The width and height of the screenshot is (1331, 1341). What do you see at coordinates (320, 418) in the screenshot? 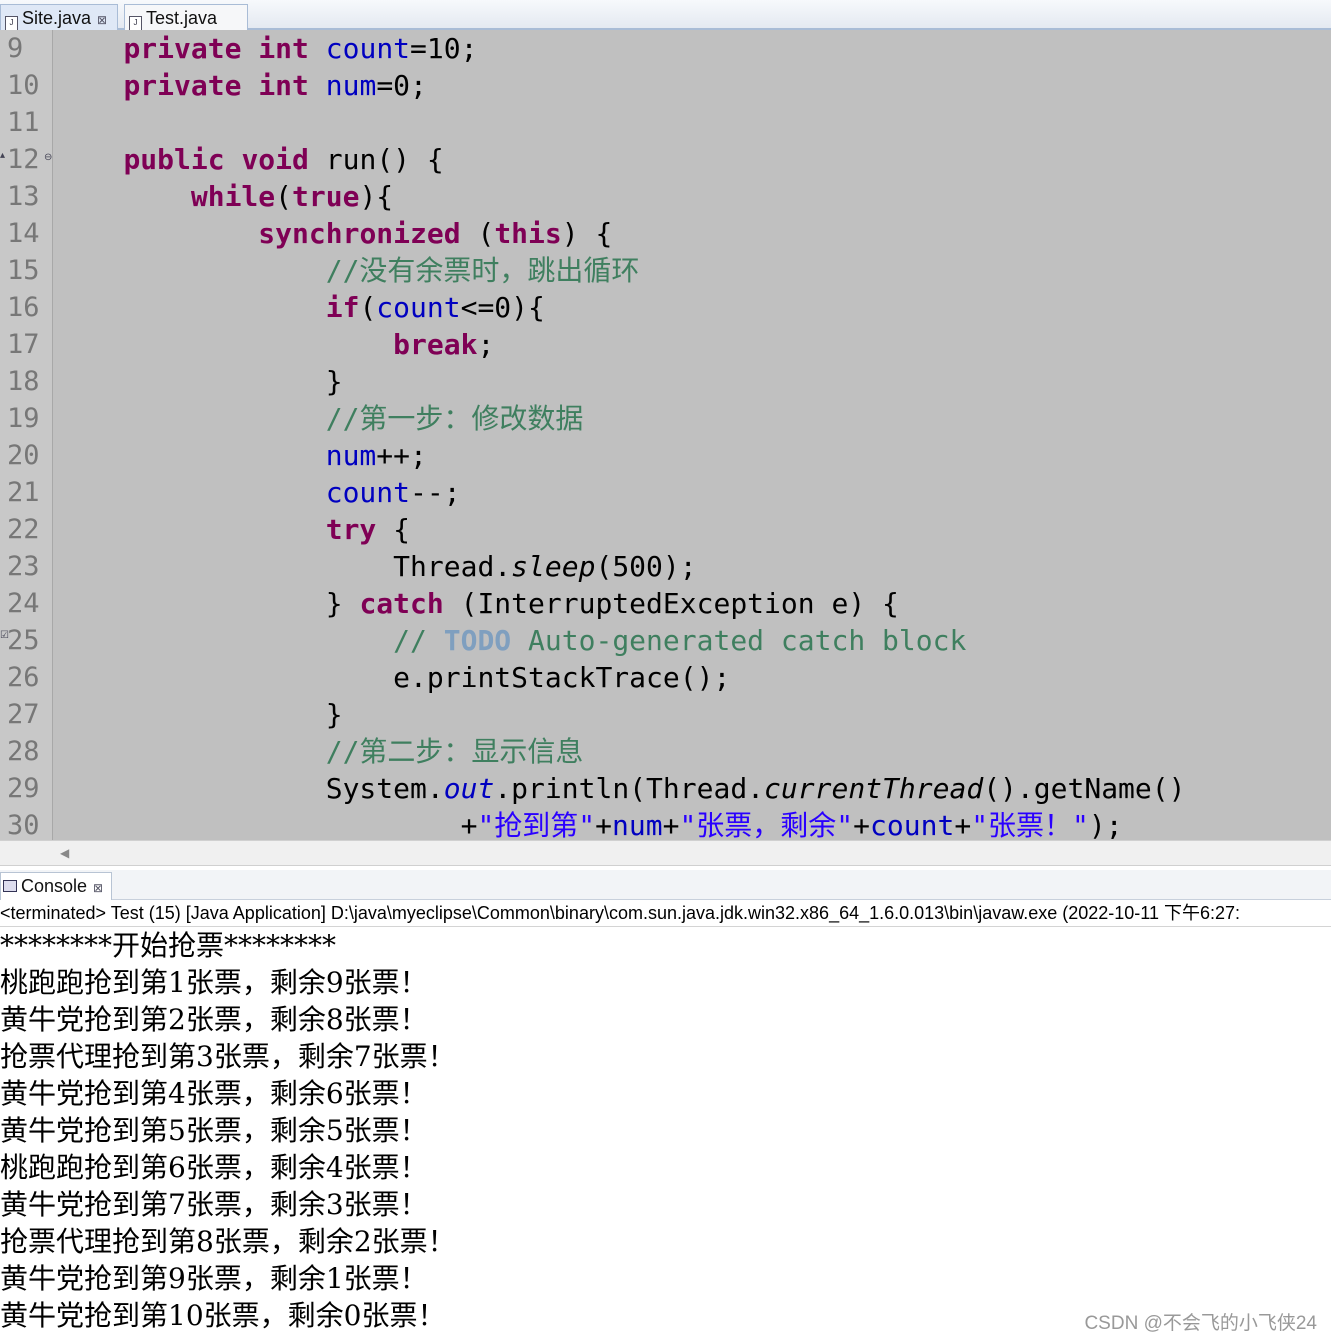
I see `code-line: //第一步：修改数据` at bounding box center [320, 418].